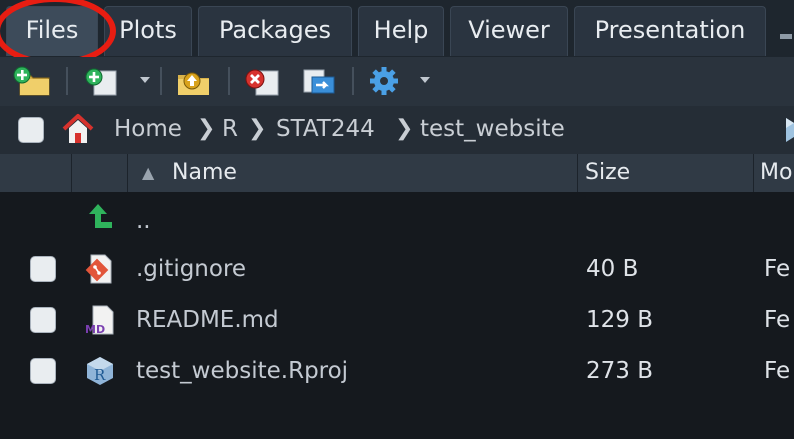 The width and height of the screenshot is (794, 439). I want to click on file-size: 273 B, so click(619, 371).